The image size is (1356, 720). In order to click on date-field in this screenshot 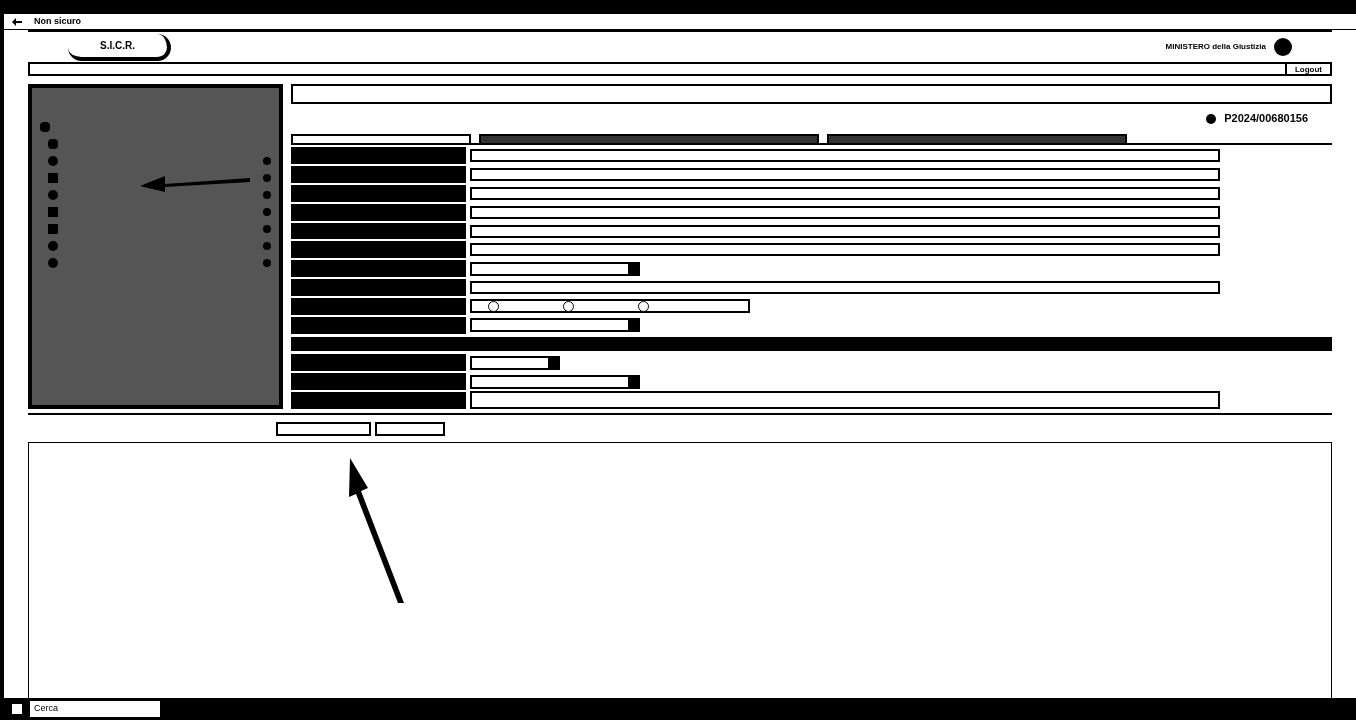, I will do `click(515, 362)`.